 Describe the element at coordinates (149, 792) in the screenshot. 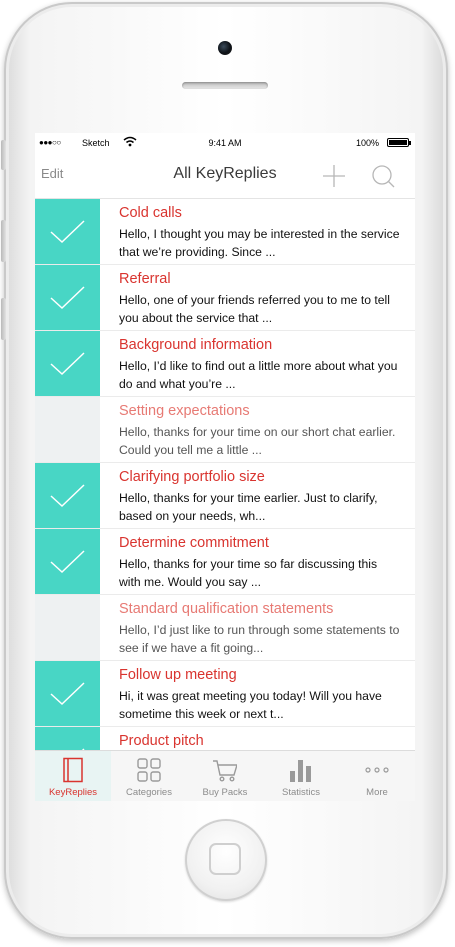

I see `tab-label: Categories` at that location.